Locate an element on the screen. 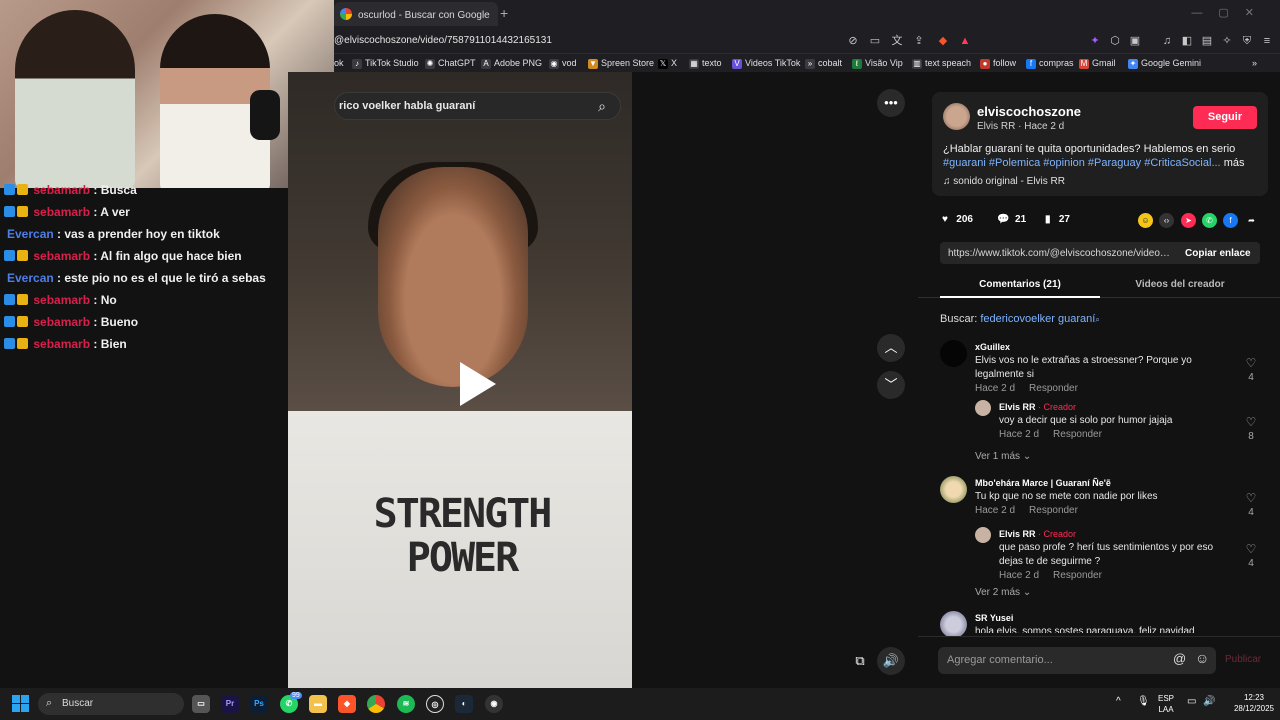  music-icon: ♫ is located at coordinates (1167, 41).